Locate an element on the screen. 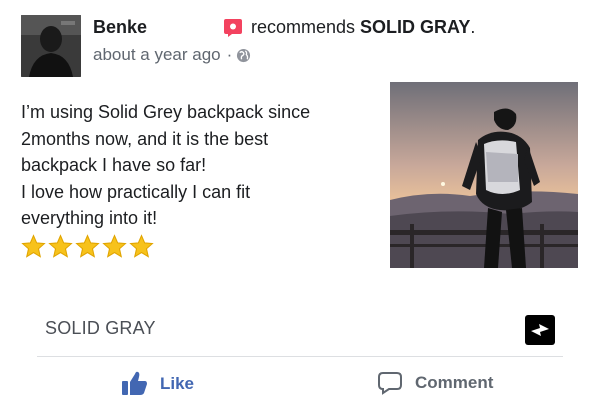  thumbs-up-icon is located at coordinates (134, 383).